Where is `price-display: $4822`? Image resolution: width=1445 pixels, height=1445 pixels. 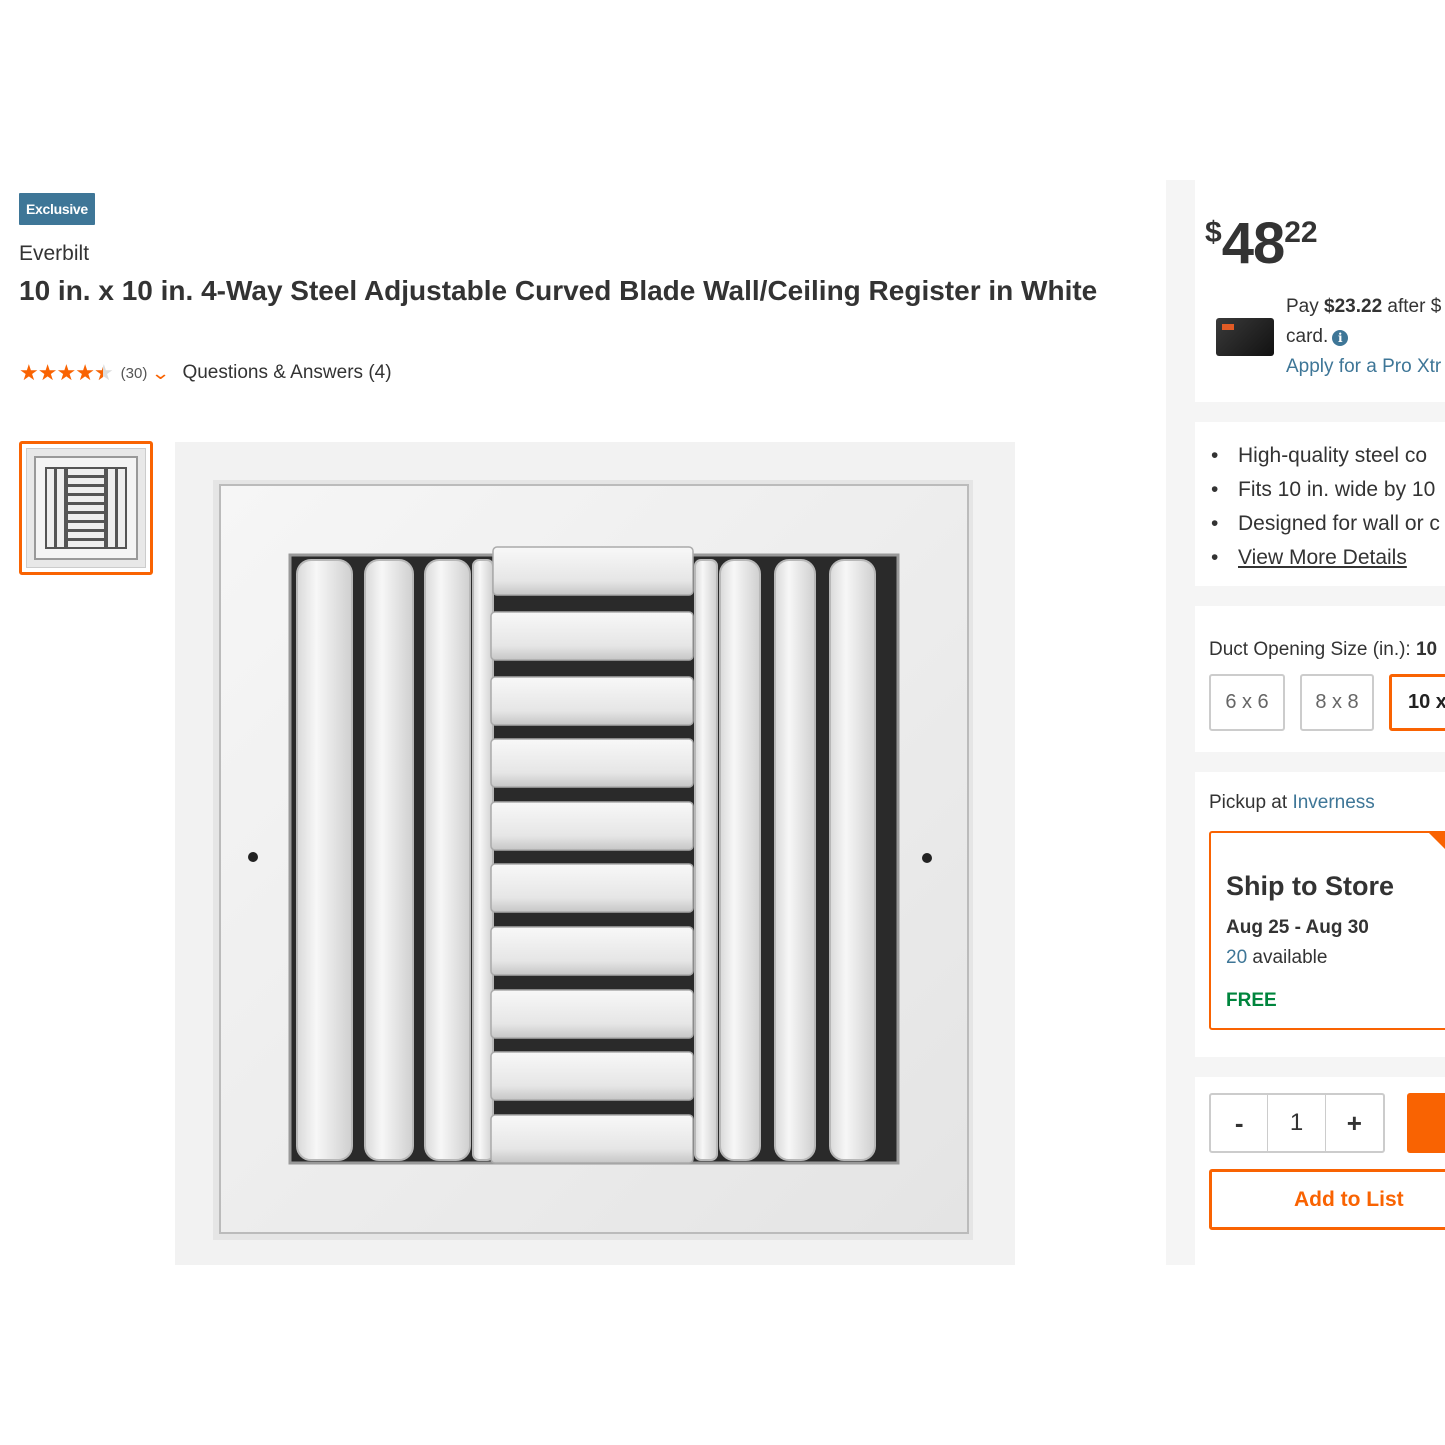
price-display: $4822 is located at coordinates (1261, 243).